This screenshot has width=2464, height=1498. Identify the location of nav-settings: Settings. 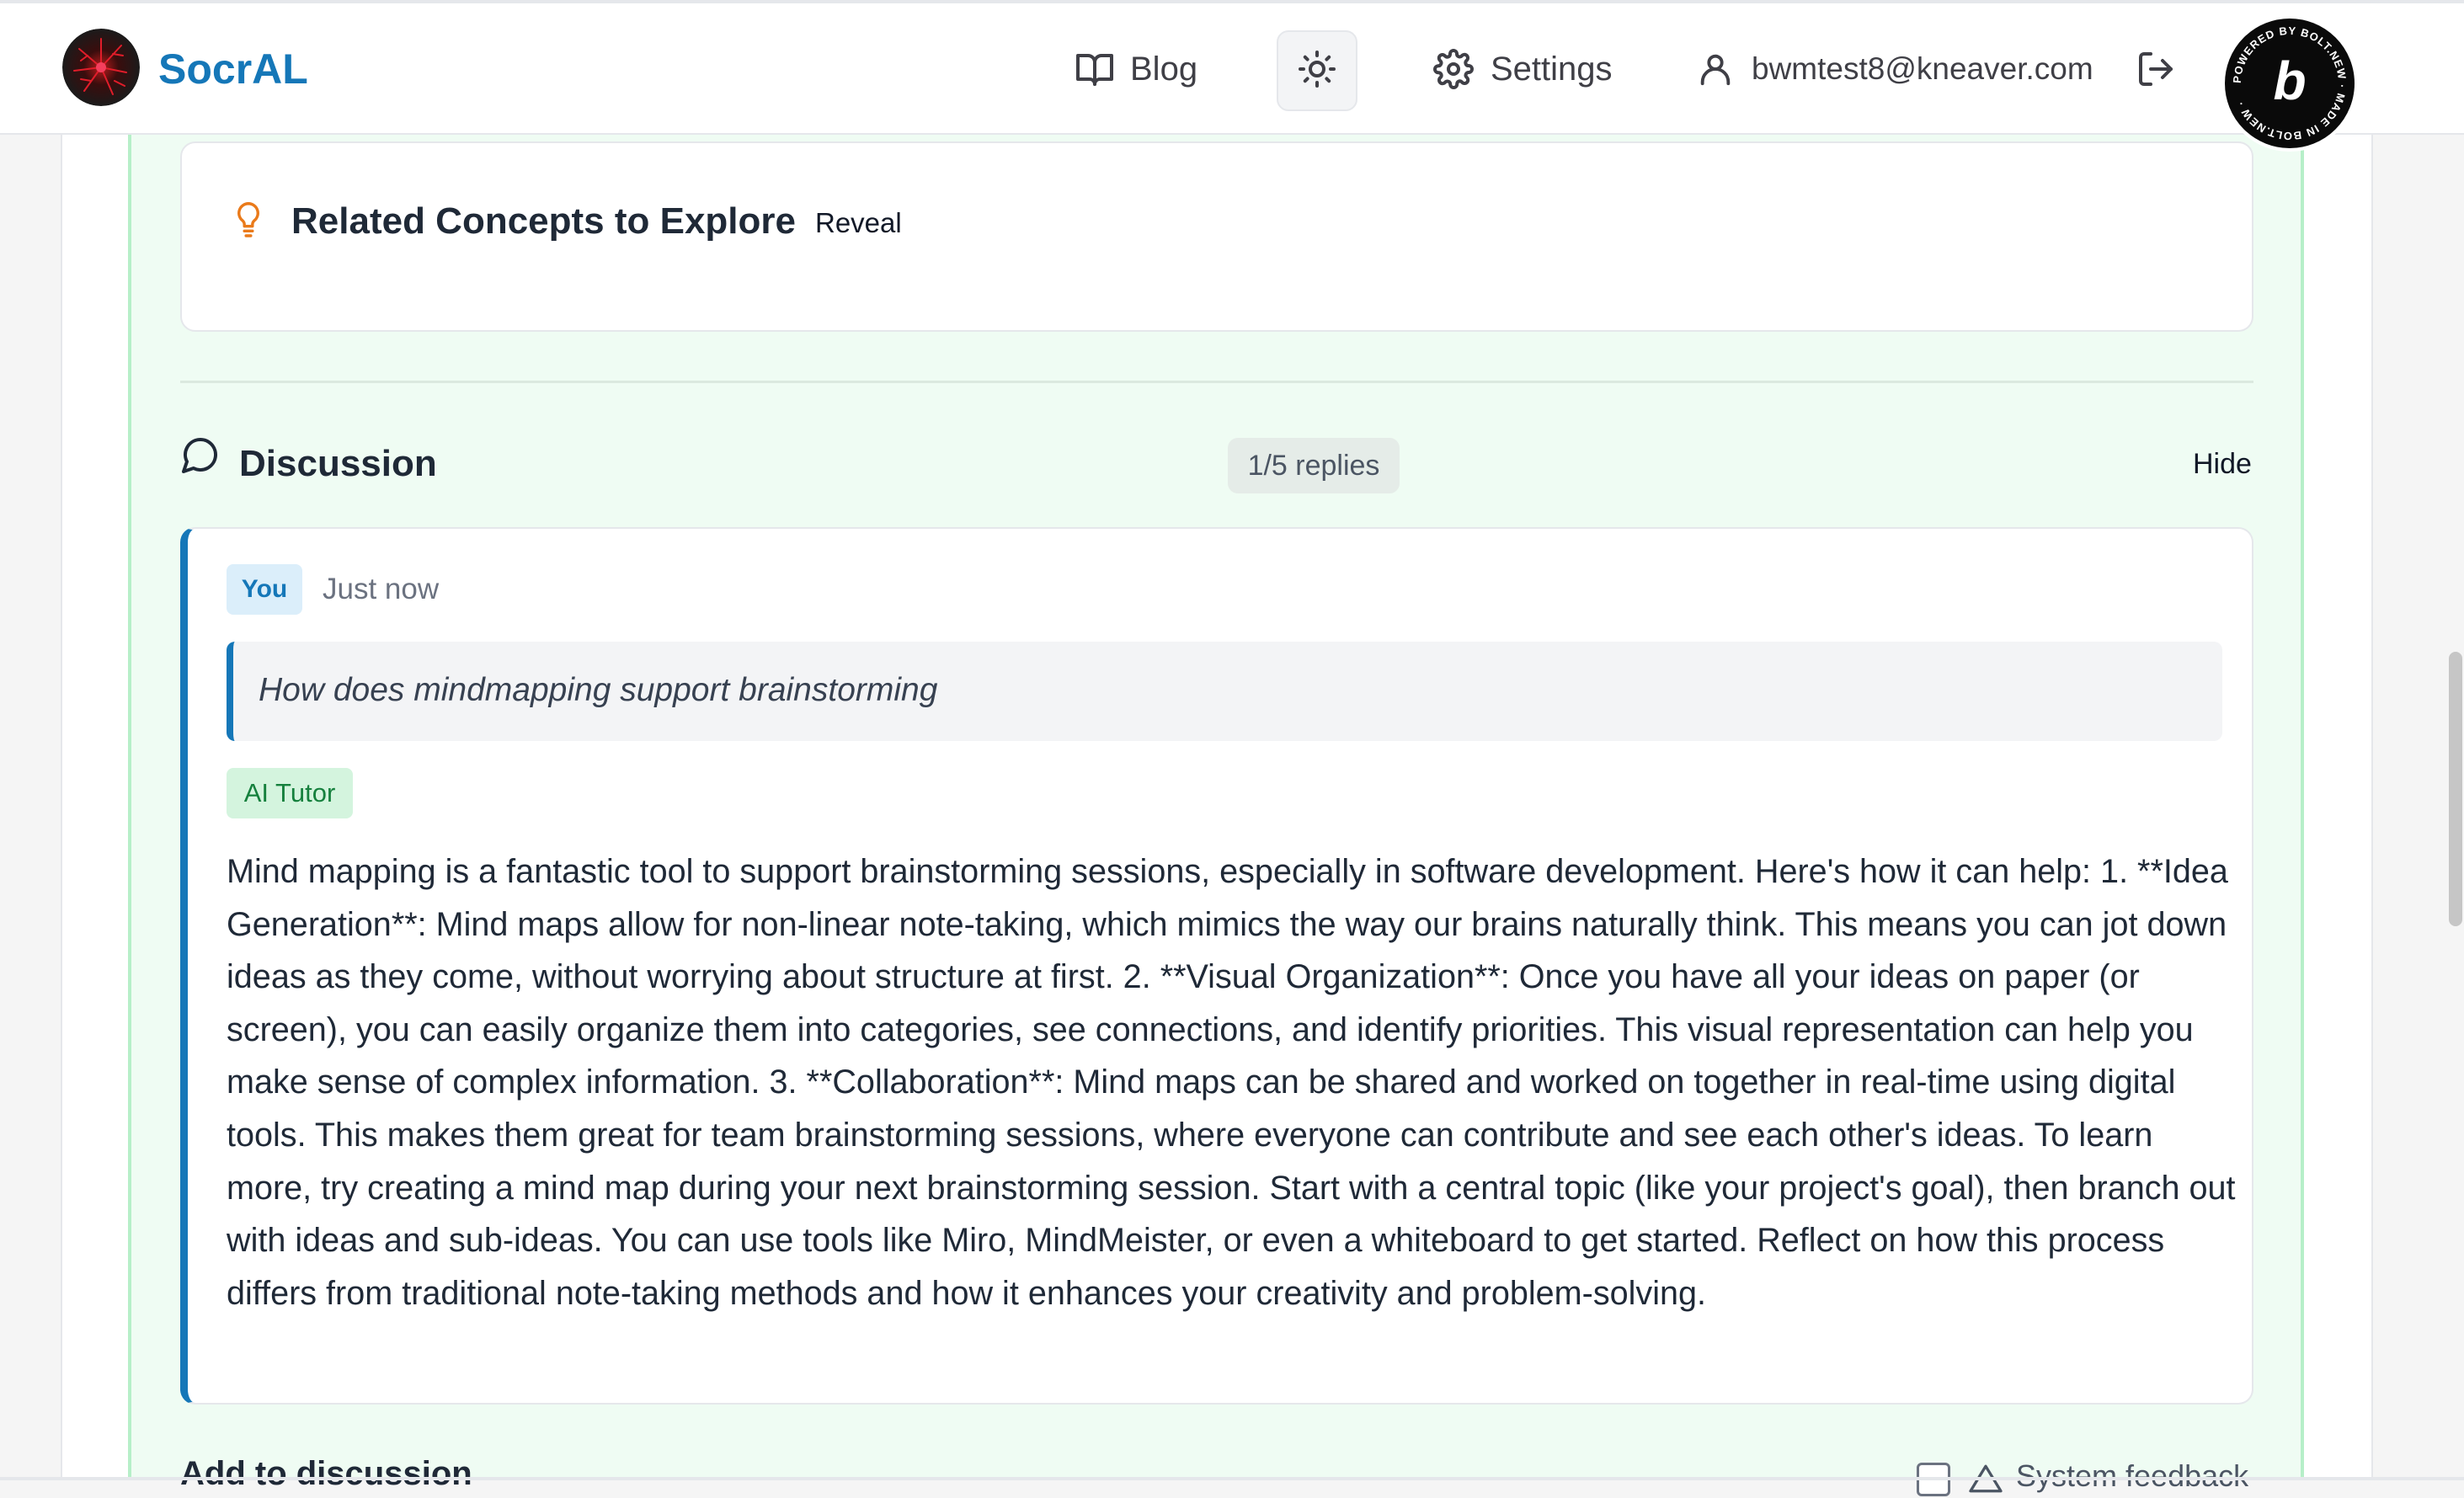
(1523, 69).